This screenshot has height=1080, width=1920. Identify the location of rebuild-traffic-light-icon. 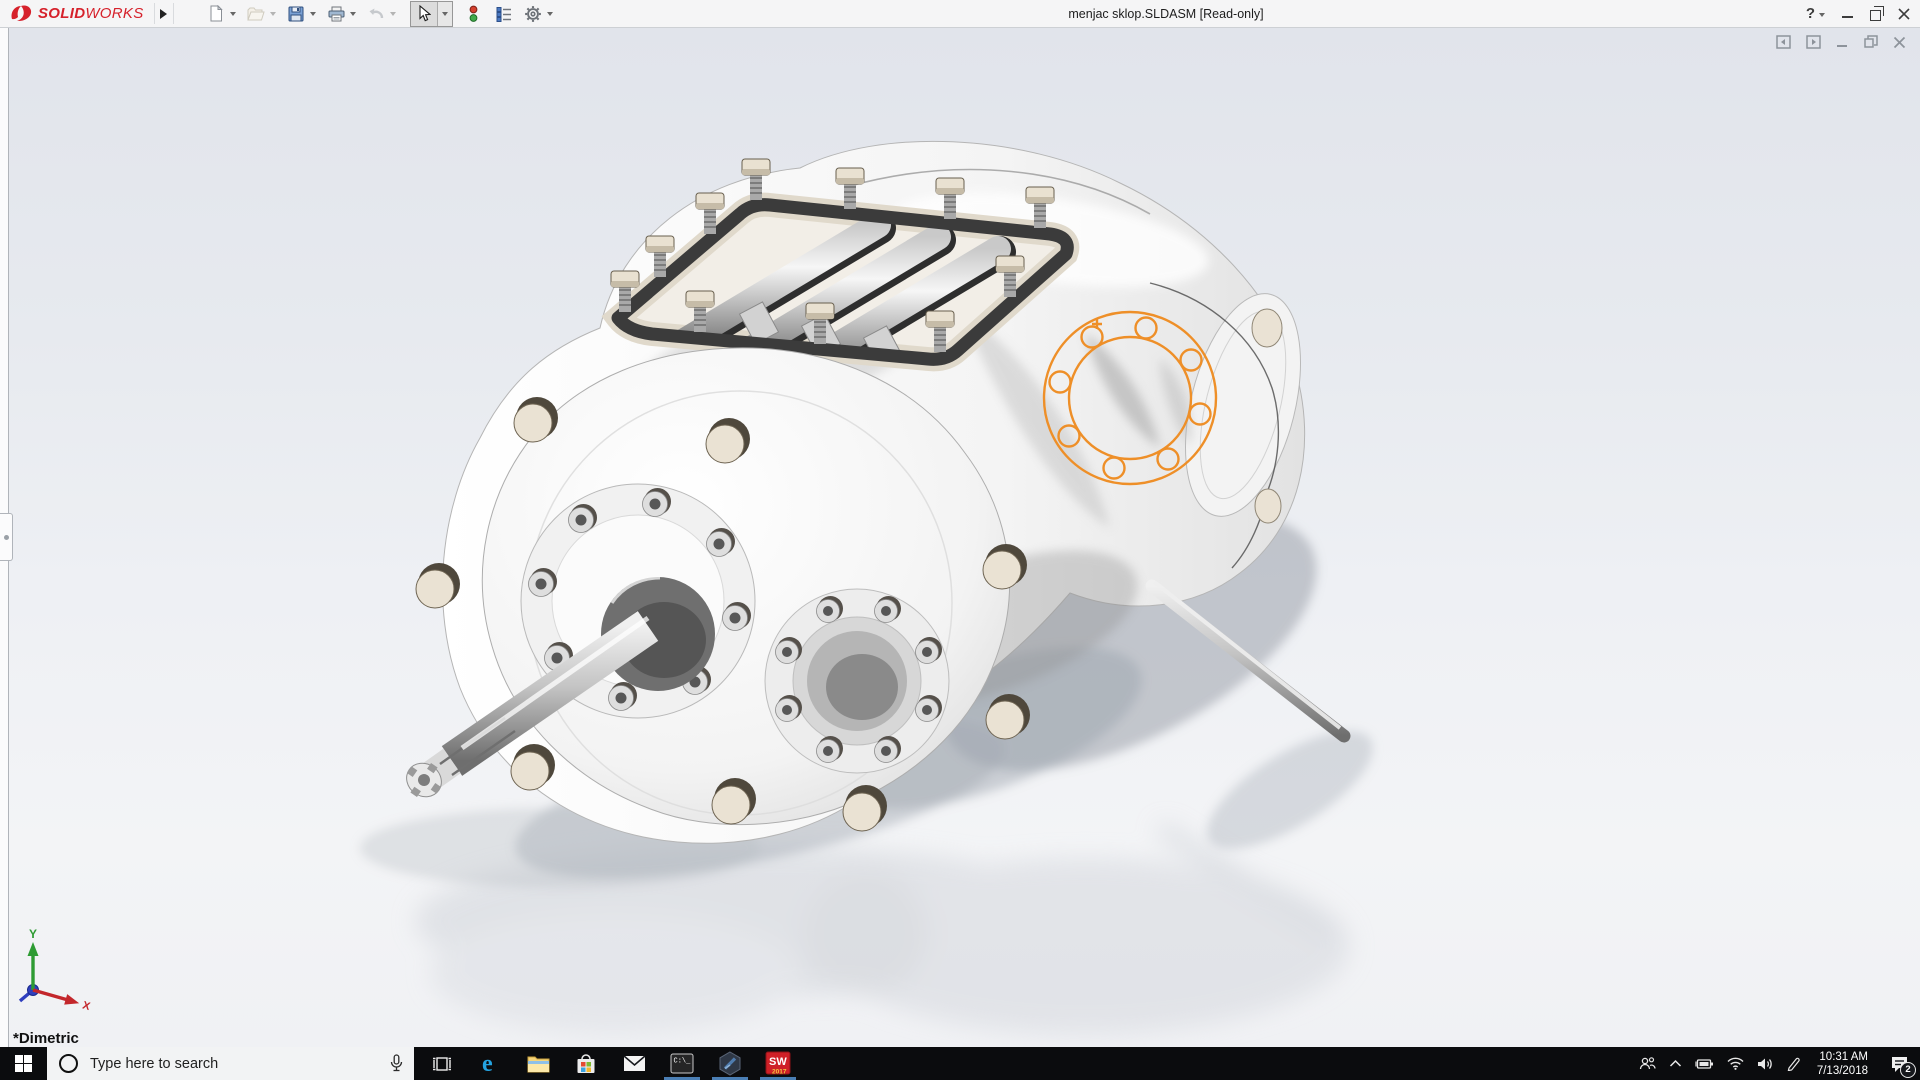
(473, 13).